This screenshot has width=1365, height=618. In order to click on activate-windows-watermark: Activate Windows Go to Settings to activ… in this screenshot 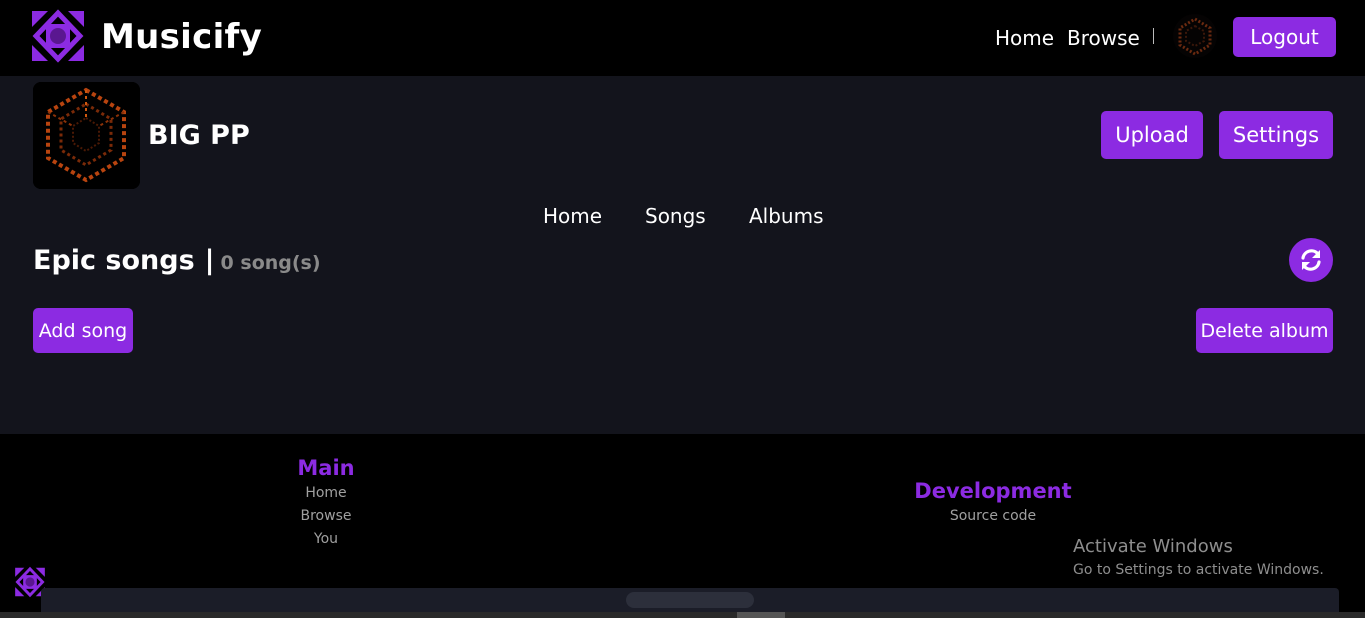, I will do `click(1198, 558)`.